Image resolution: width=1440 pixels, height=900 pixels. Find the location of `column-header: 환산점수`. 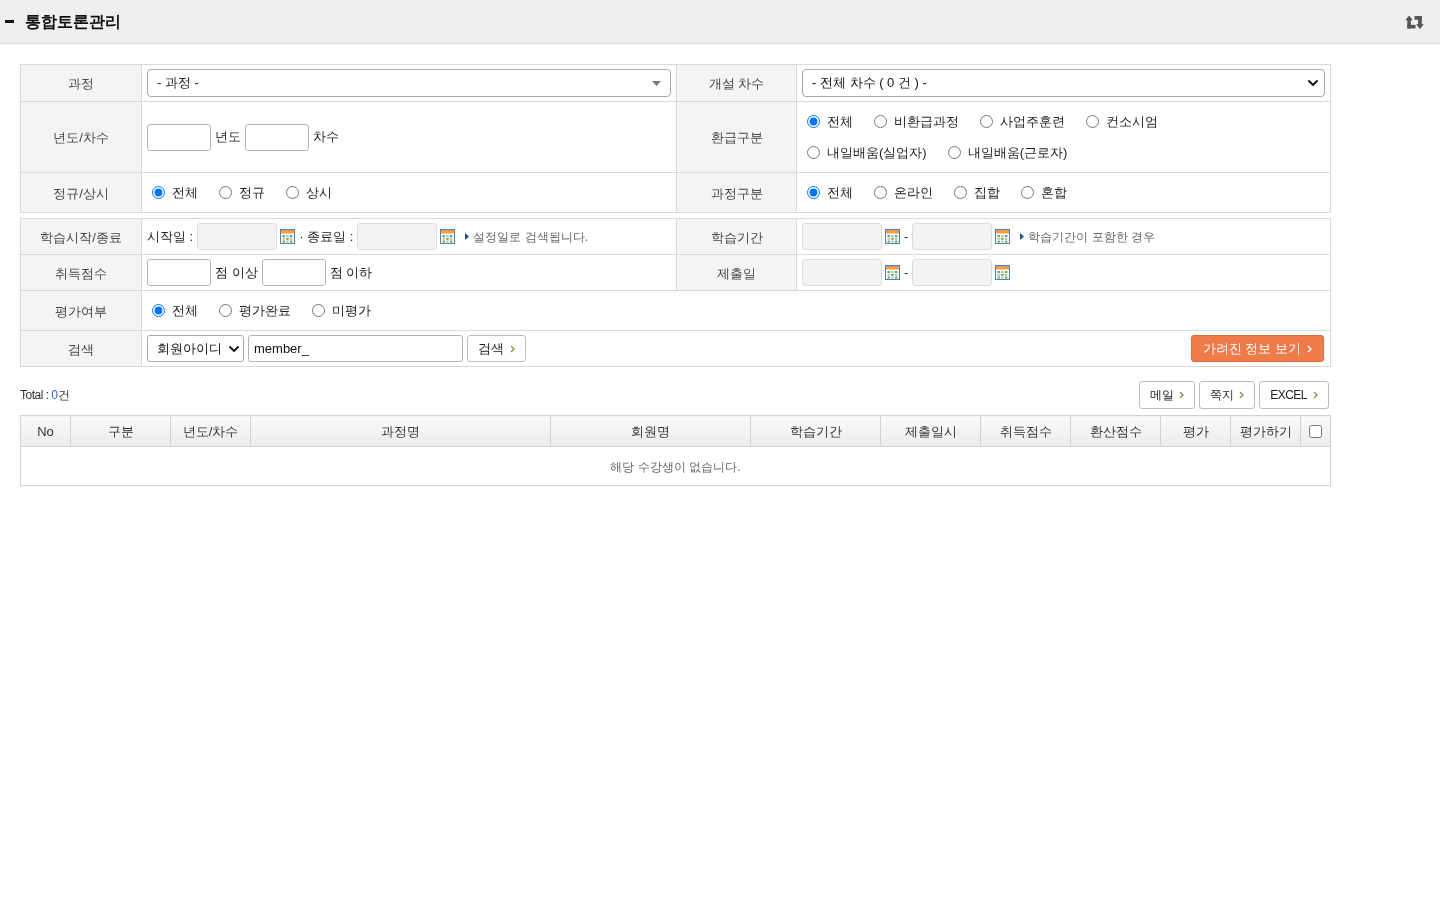

column-header: 환산점수 is located at coordinates (1115, 431).